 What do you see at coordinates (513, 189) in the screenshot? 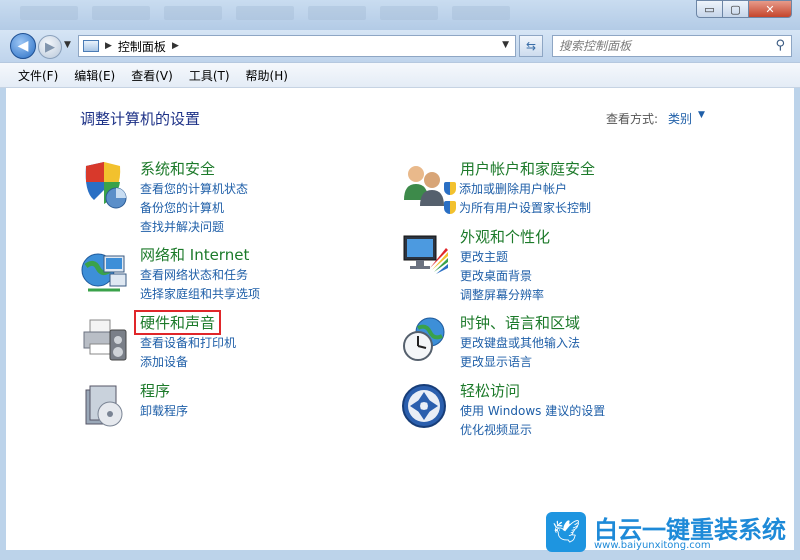
I see `link-label: 添加或删除用户帐户` at bounding box center [513, 189].